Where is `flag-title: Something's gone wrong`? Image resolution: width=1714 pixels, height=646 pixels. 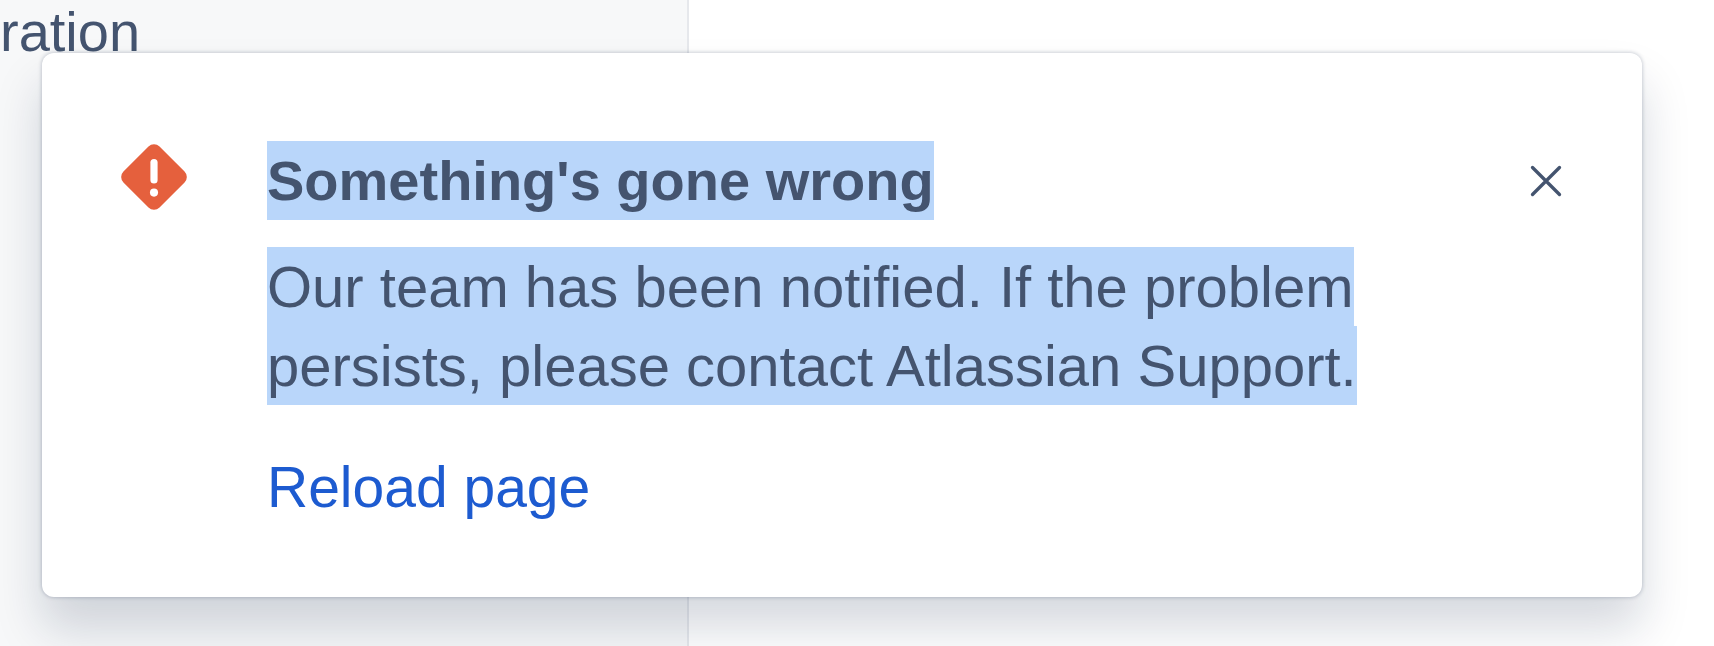
flag-title: Something's gone wrong is located at coordinates (600, 180).